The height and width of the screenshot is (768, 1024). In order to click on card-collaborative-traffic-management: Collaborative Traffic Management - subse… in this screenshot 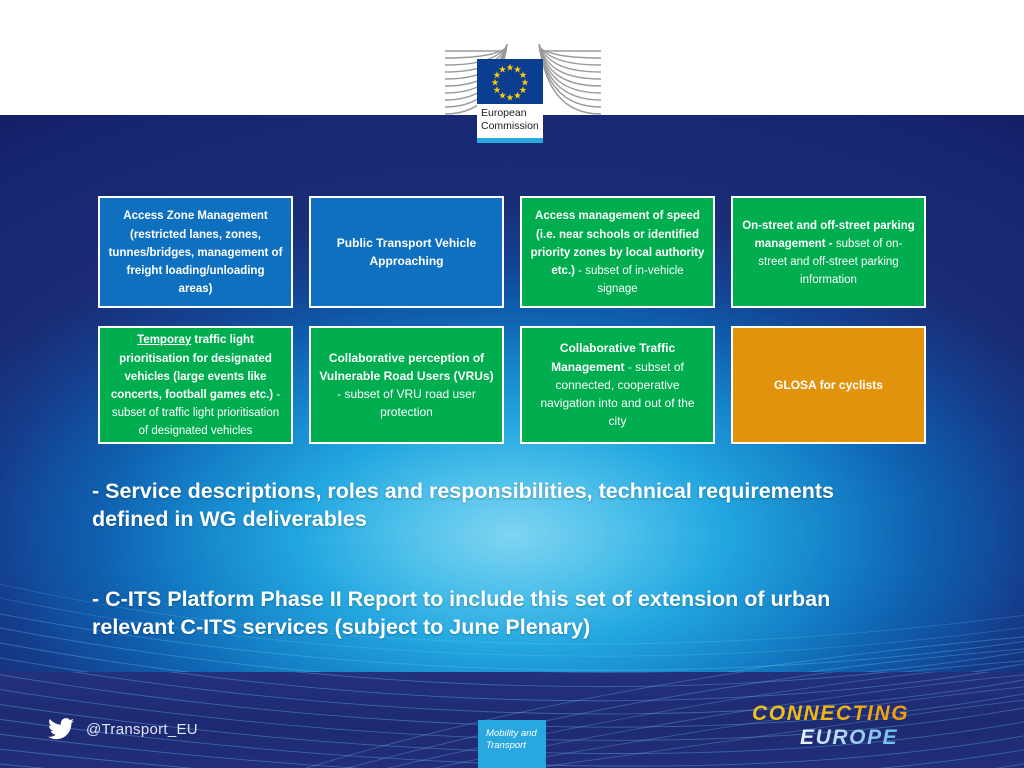, I will do `click(617, 385)`.